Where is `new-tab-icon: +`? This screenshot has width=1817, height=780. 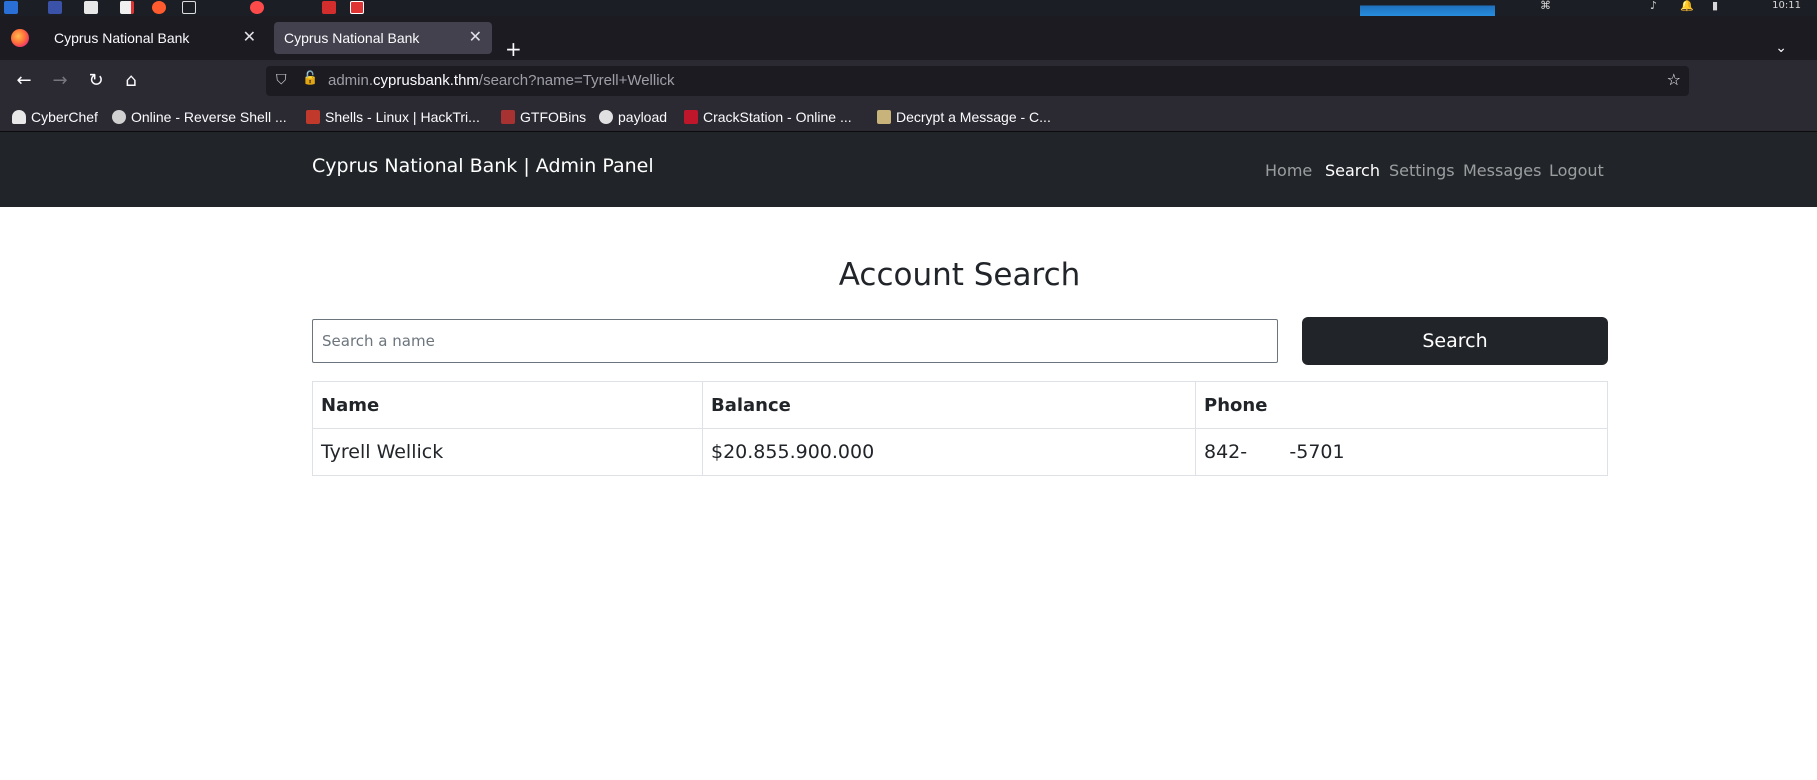
new-tab-icon: + is located at coordinates (513, 49).